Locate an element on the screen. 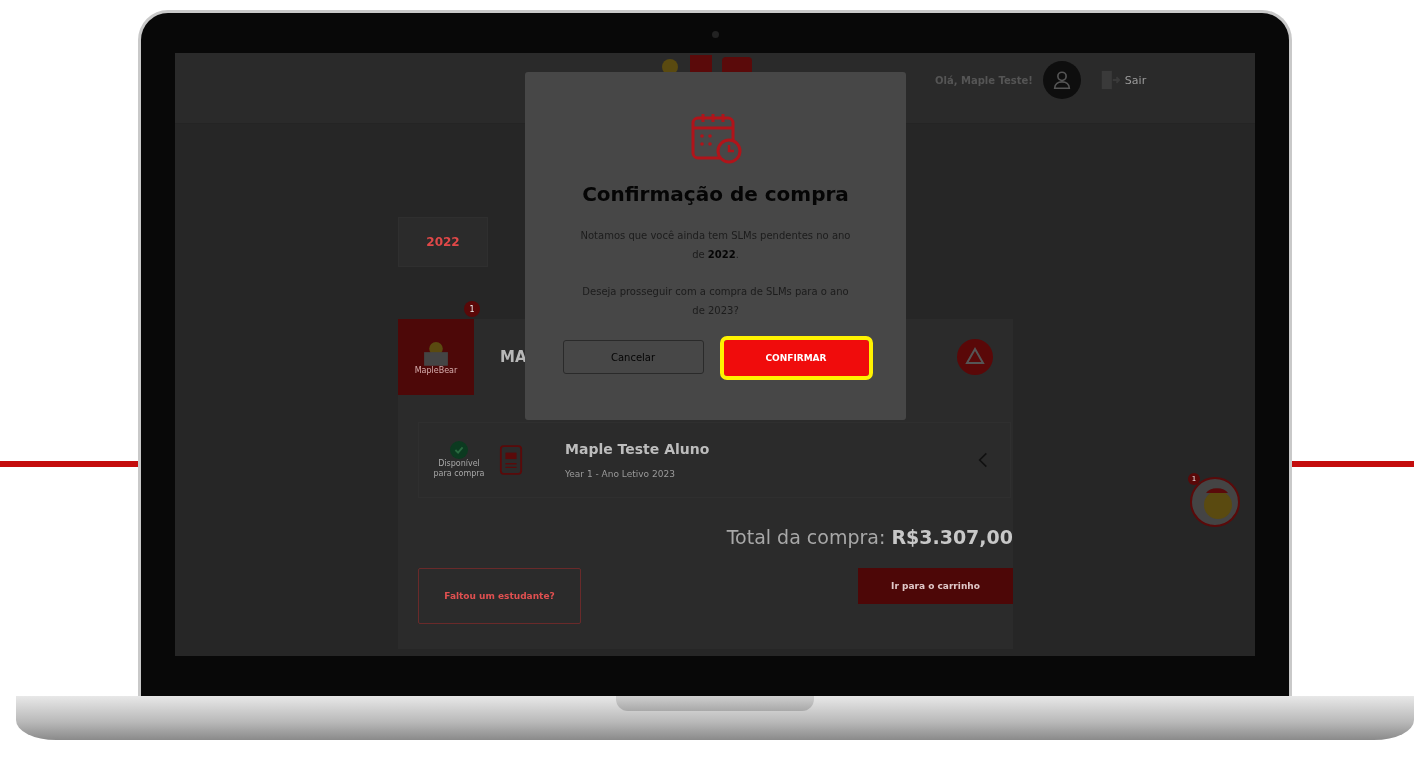 This screenshot has width=1414, height=764. year-tab: 2022 is located at coordinates (443, 242).